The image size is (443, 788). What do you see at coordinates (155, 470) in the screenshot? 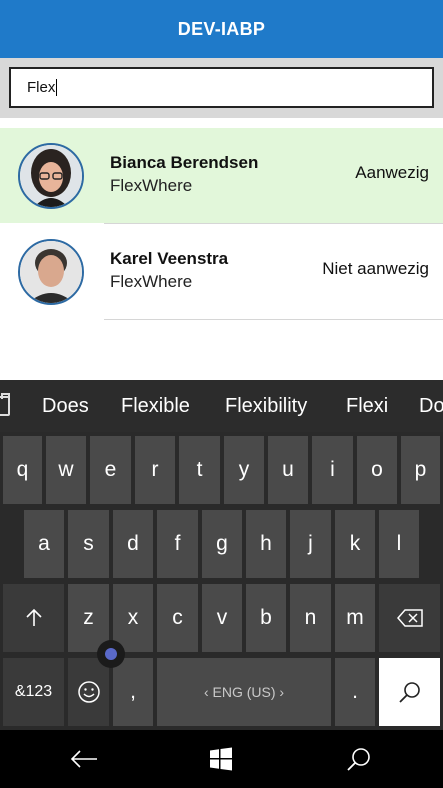
I see `key-r: r` at bounding box center [155, 470].